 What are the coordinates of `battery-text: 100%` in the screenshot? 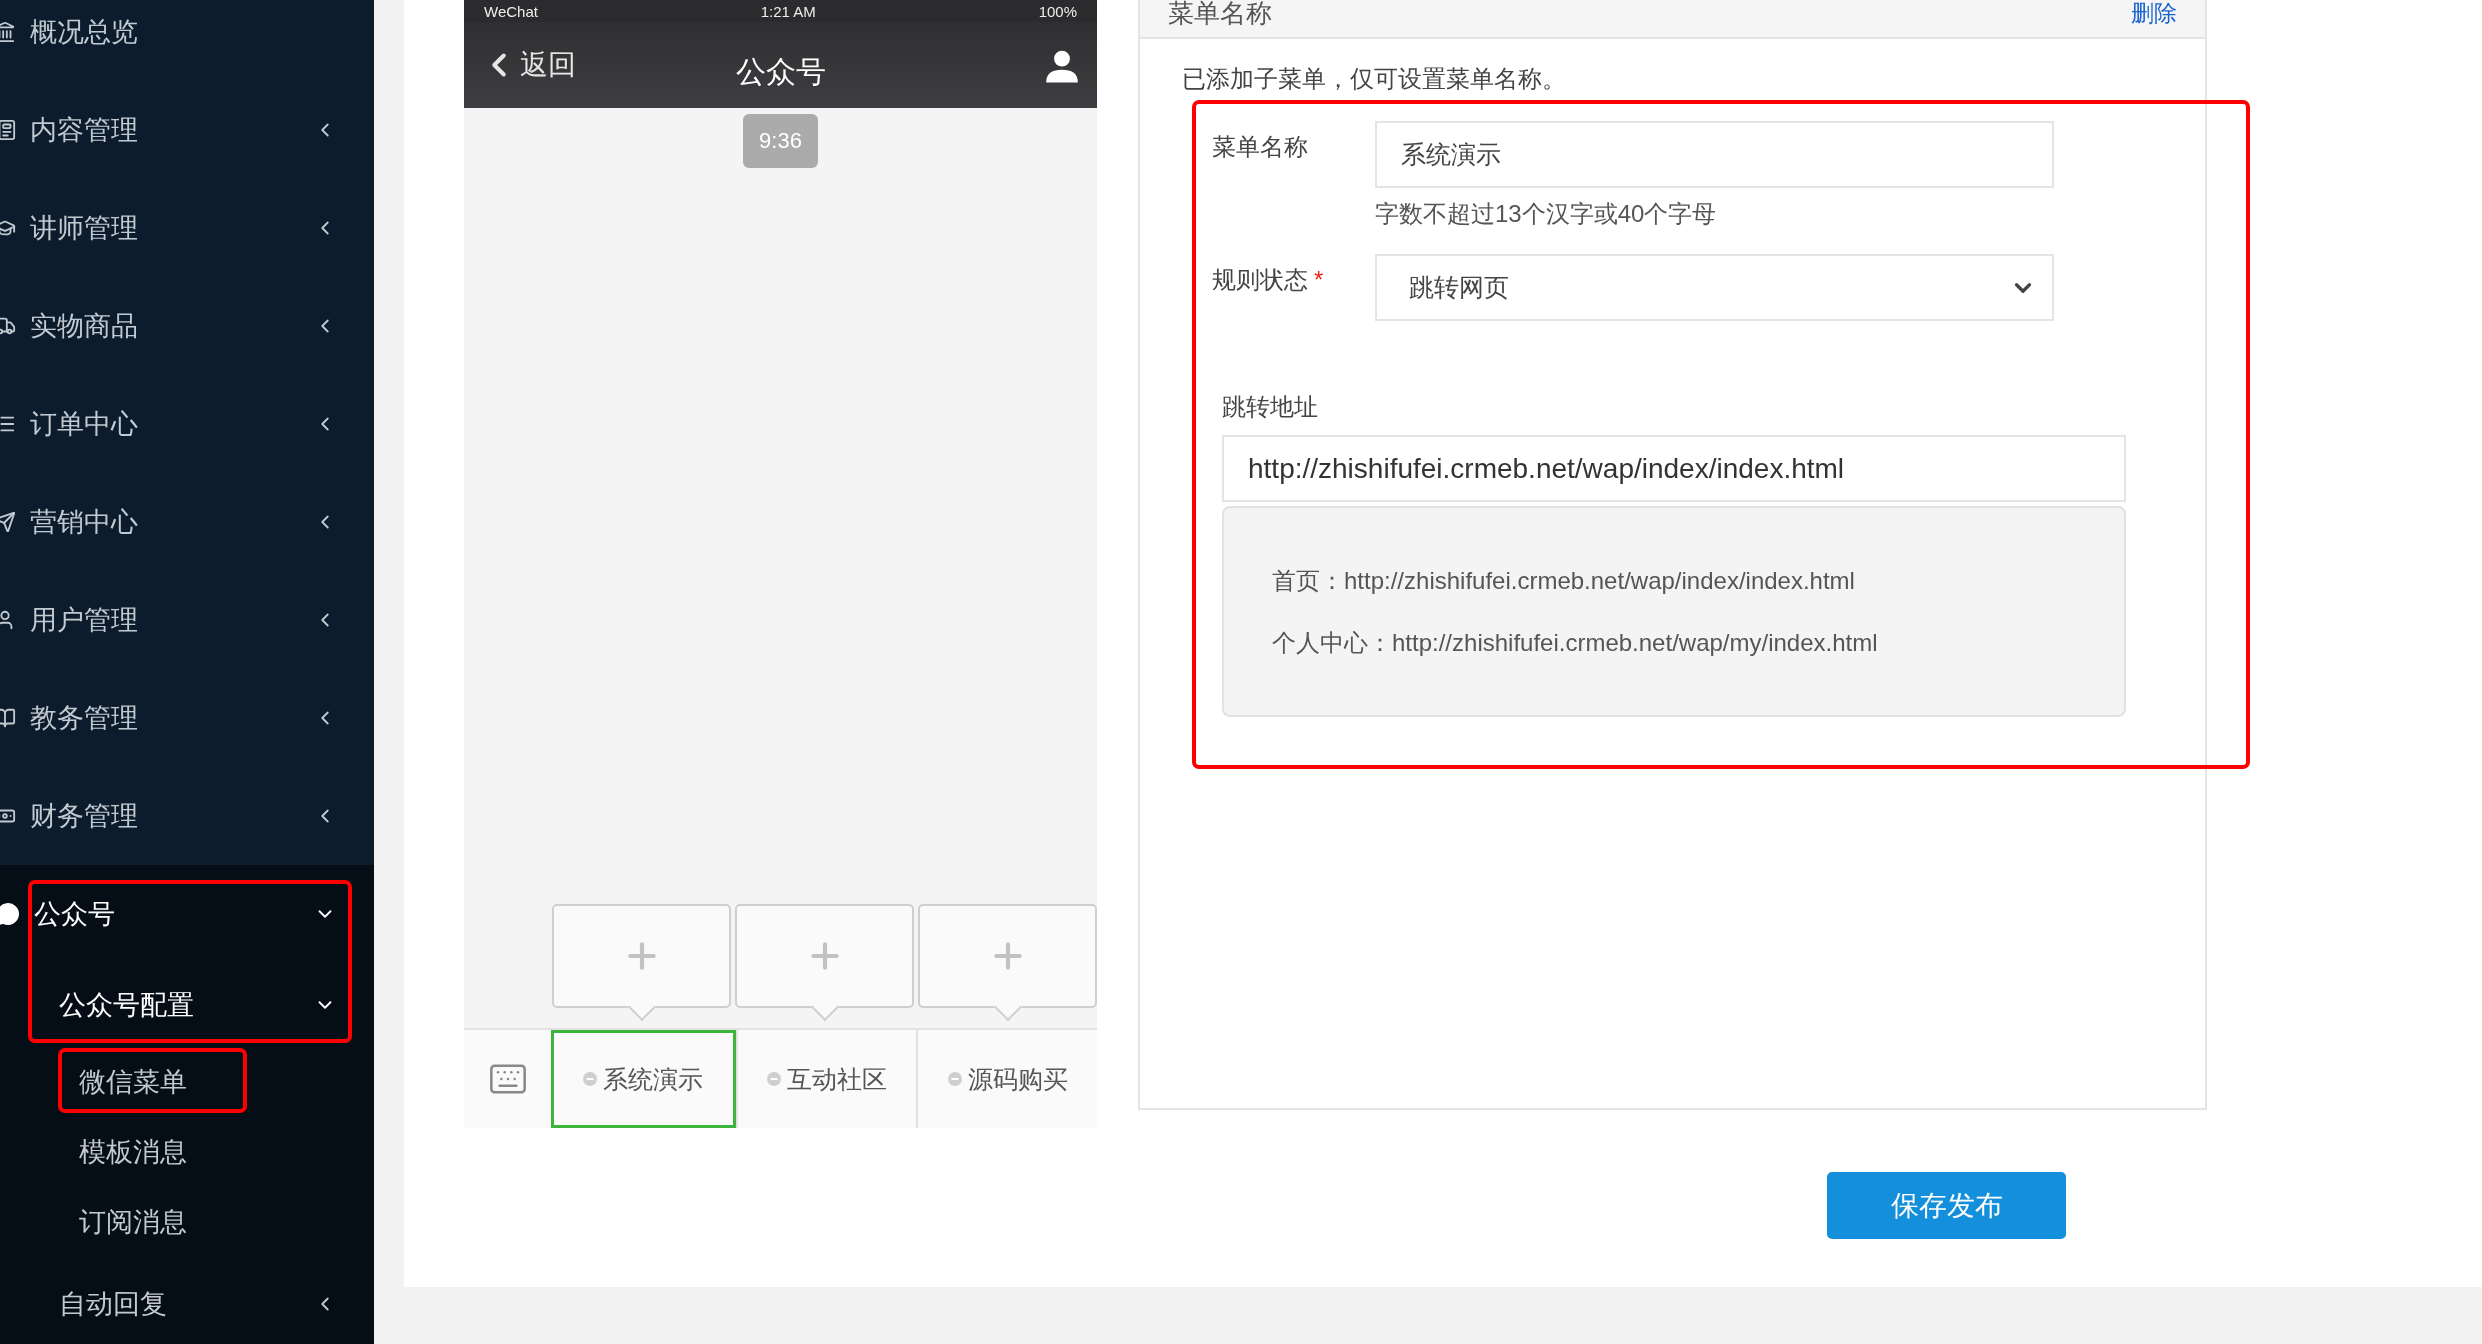 It's located at (1057, 11).